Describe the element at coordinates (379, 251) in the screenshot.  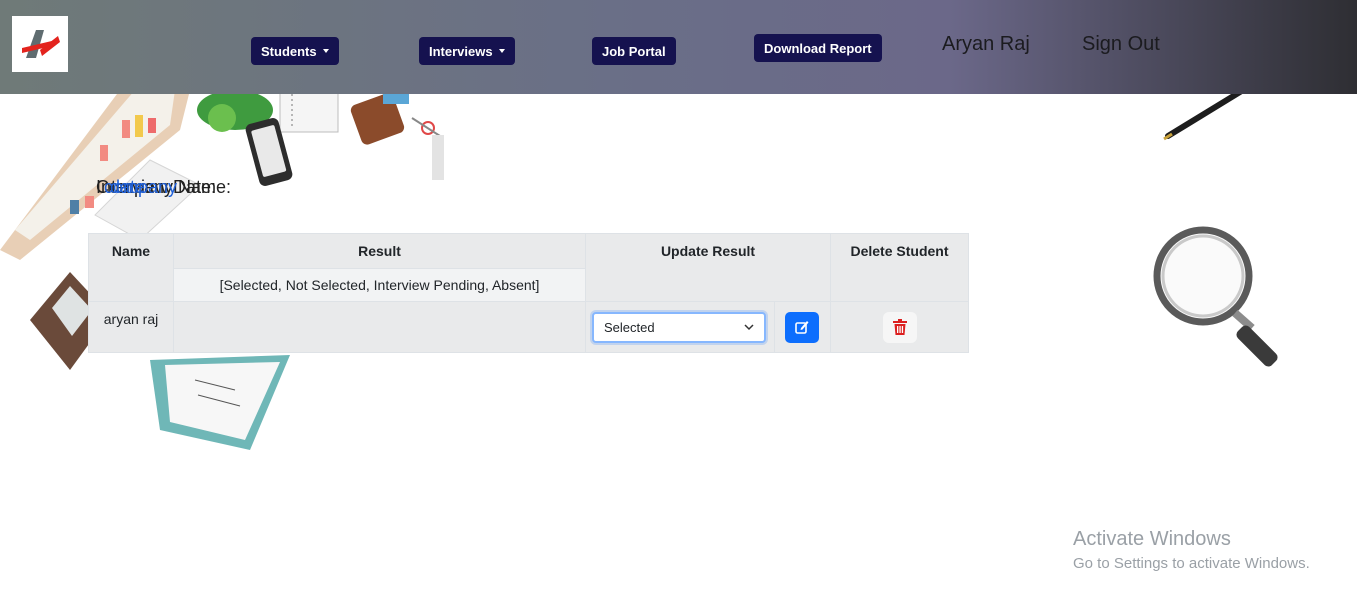
I see `header-result: Result` at that location.